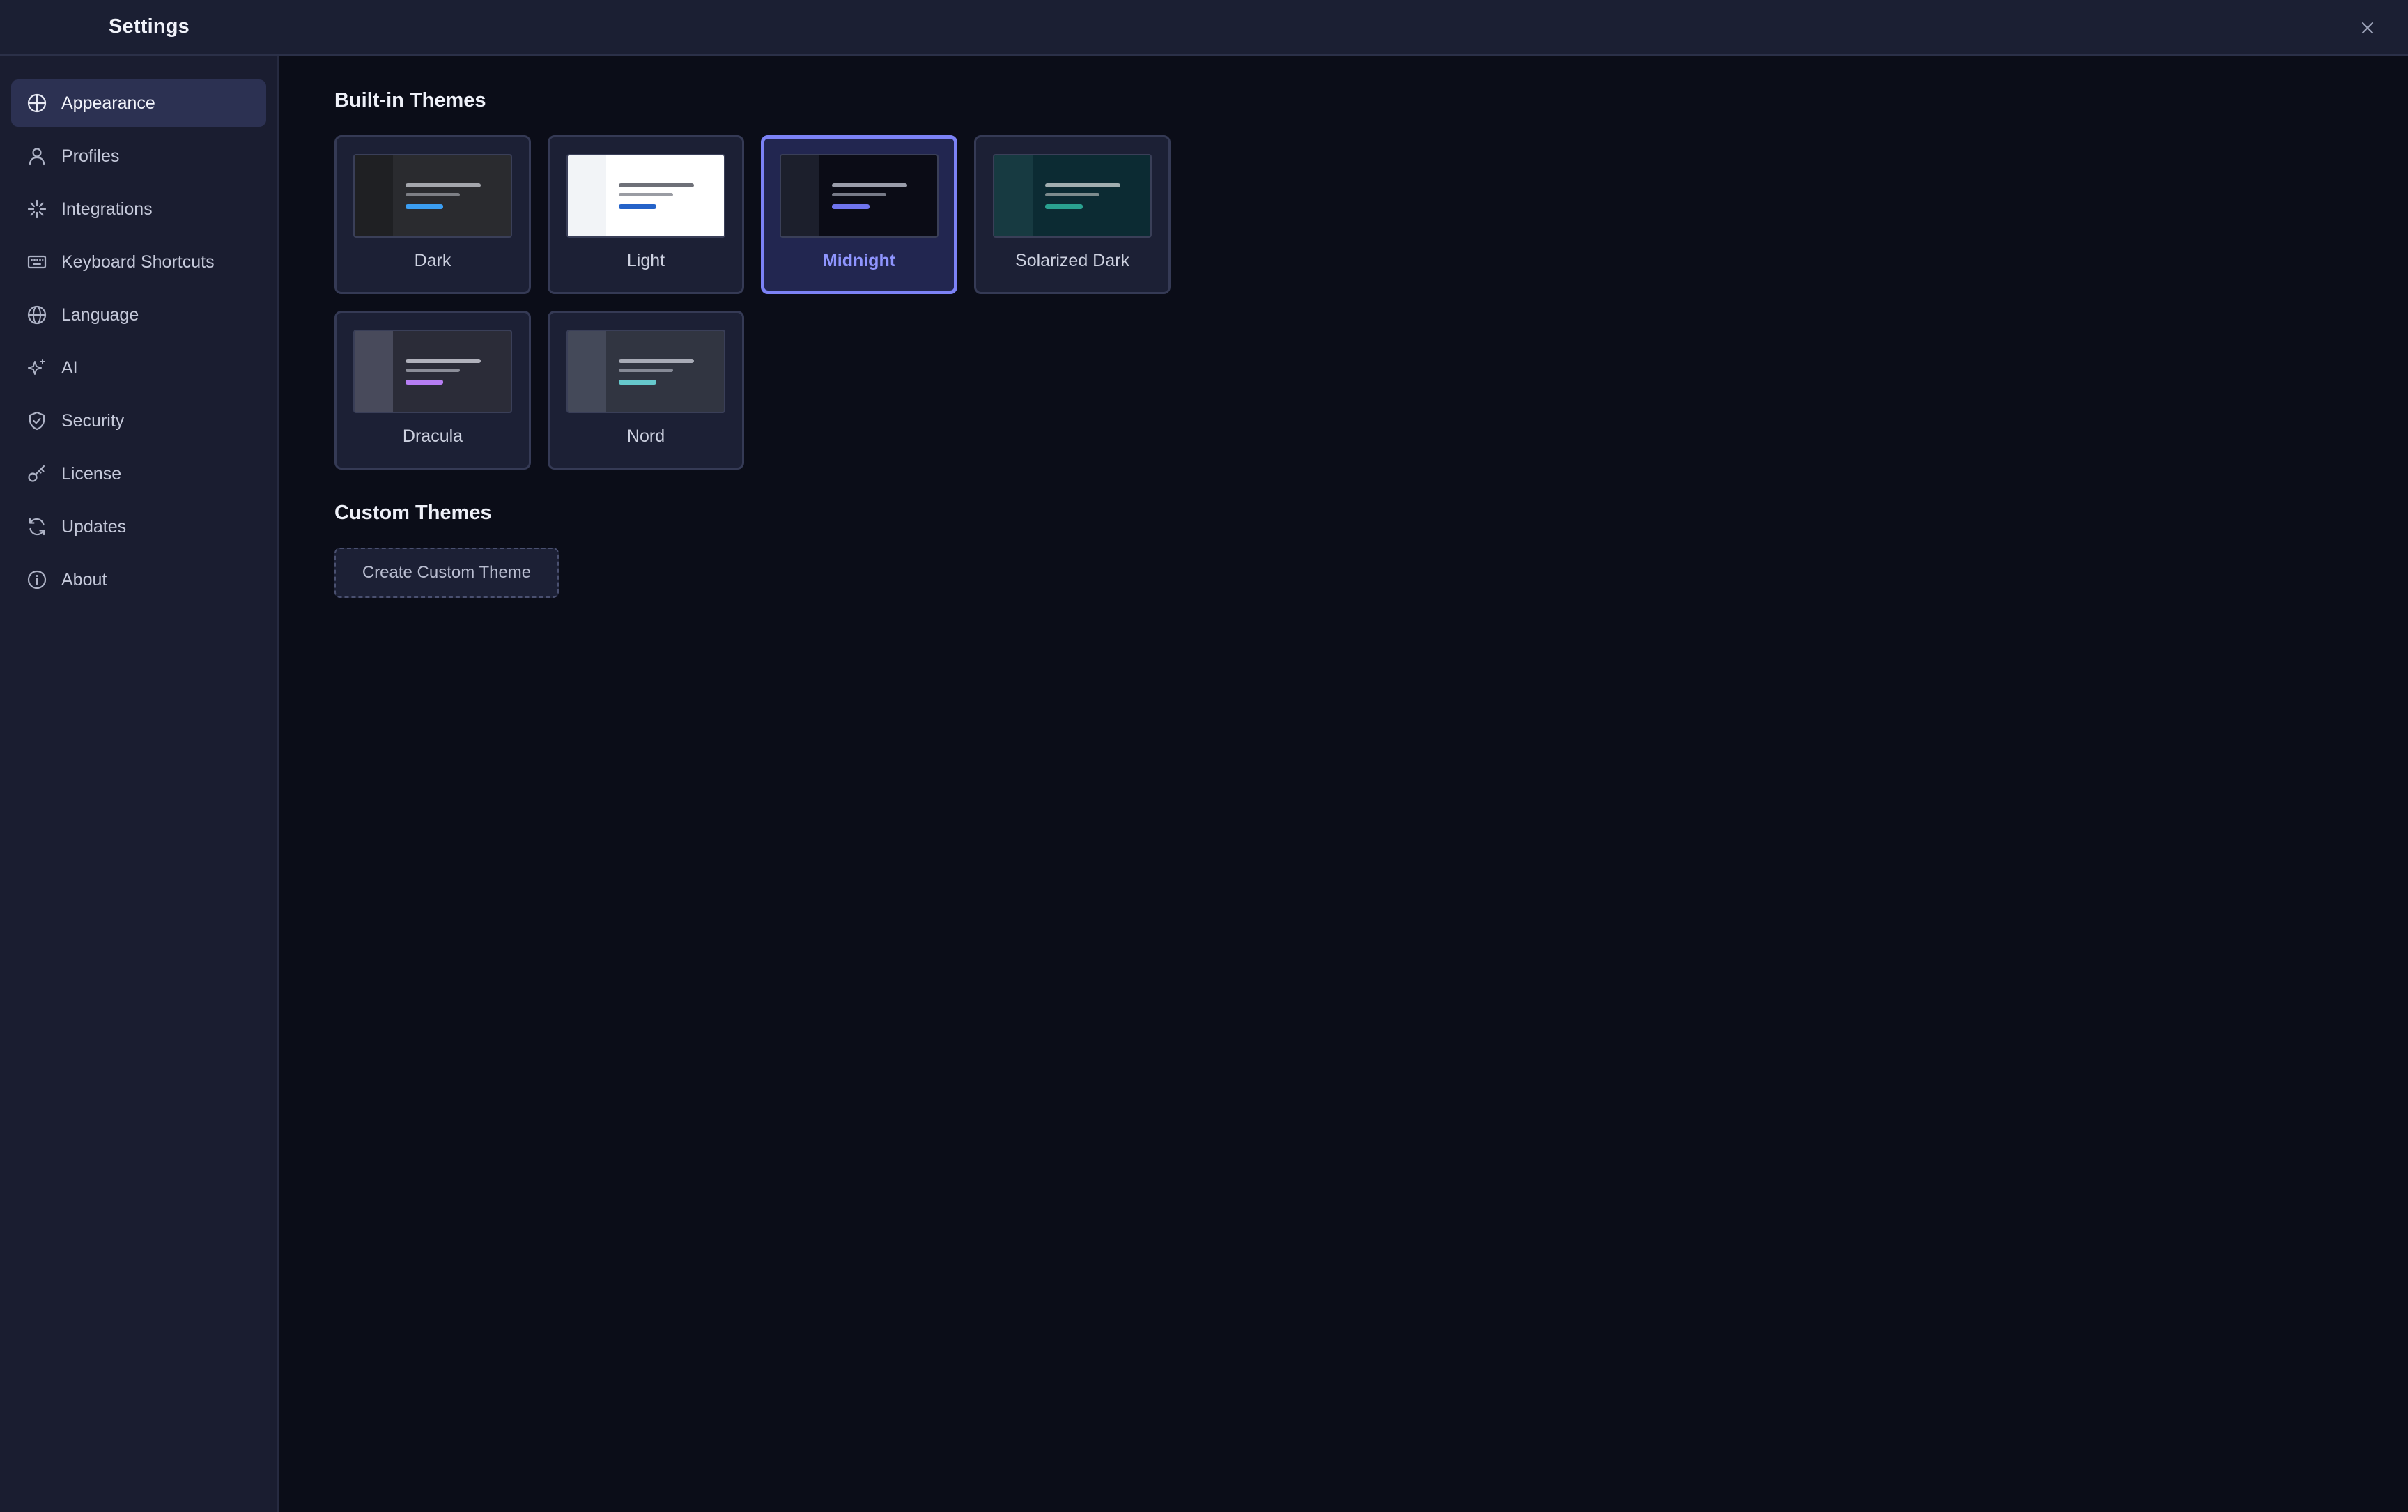 Image resolution: width=2408 pixels, height=1512 pixels. I want to click on theme-card-nord: Nord, so click(646, 390).